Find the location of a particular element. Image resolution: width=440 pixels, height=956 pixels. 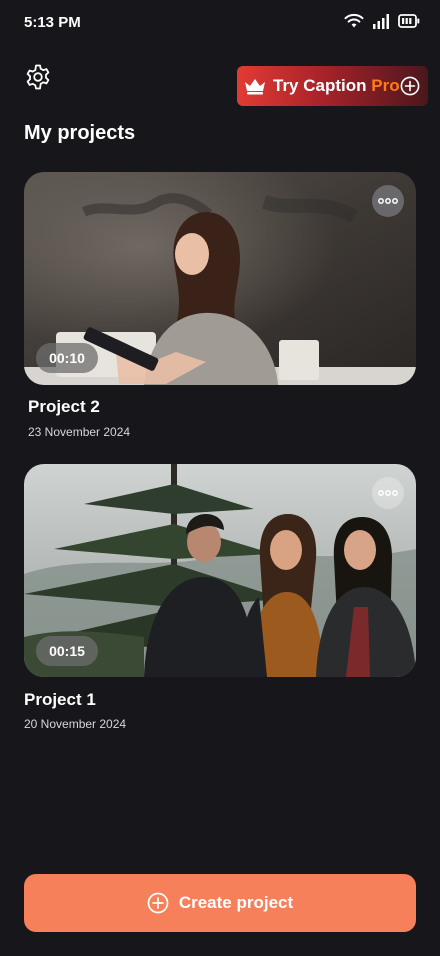

project-date: 20 November 2024 is located at coordinates (75, 724).